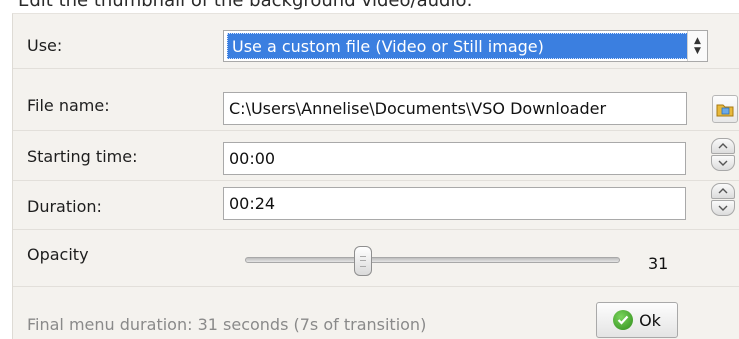 The width and height of the screenshot is (739, 339). What do you see at coordinates (454, 203) in the screenshot?
I see `duration-input: 00:24` at bounding box center [454, 203].